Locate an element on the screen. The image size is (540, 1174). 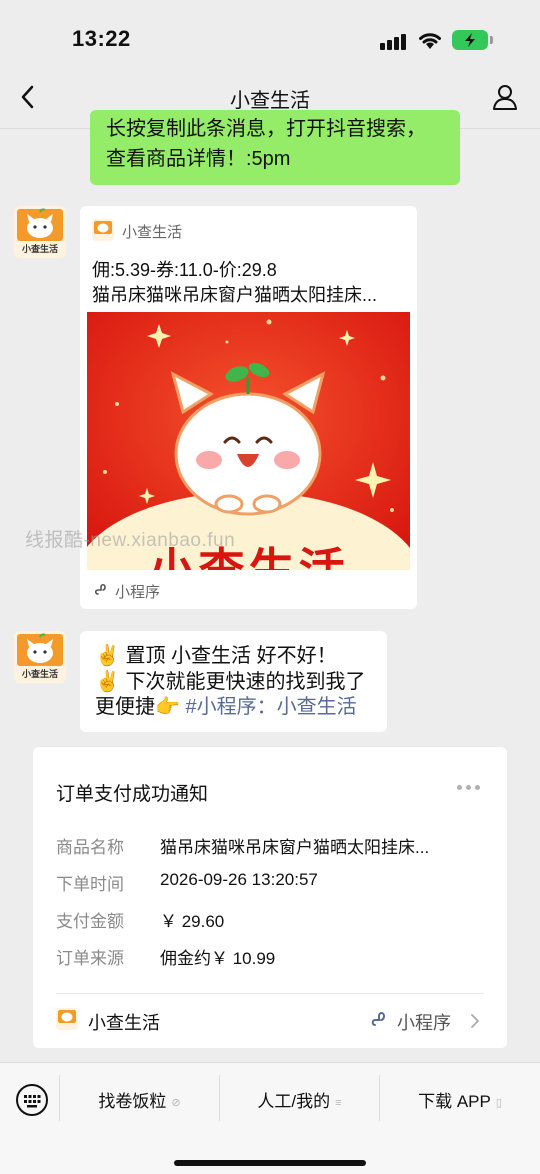
watermark: 线报酷-new.xianbao.fun is located at coordinates (130, 540).